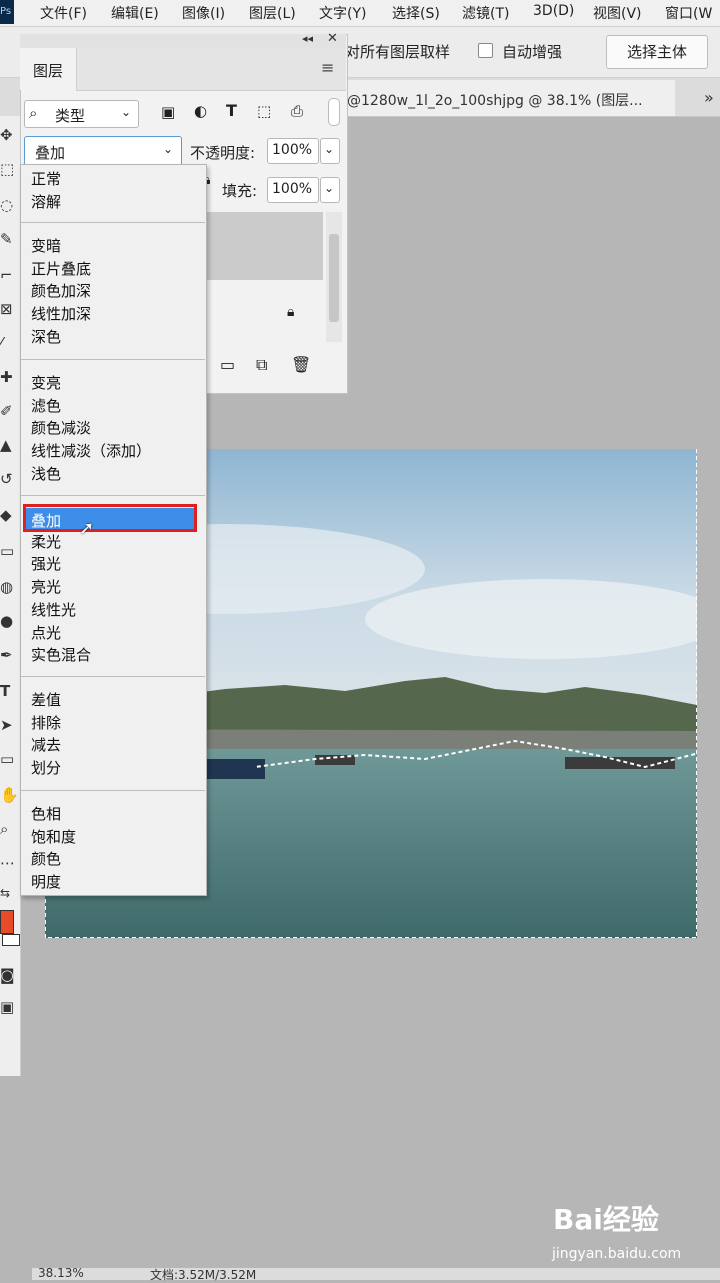 The width and height of the screenshot is (720, 1283). I want to click on blend-mode-item: 颜色减淡, so click(61, 427).